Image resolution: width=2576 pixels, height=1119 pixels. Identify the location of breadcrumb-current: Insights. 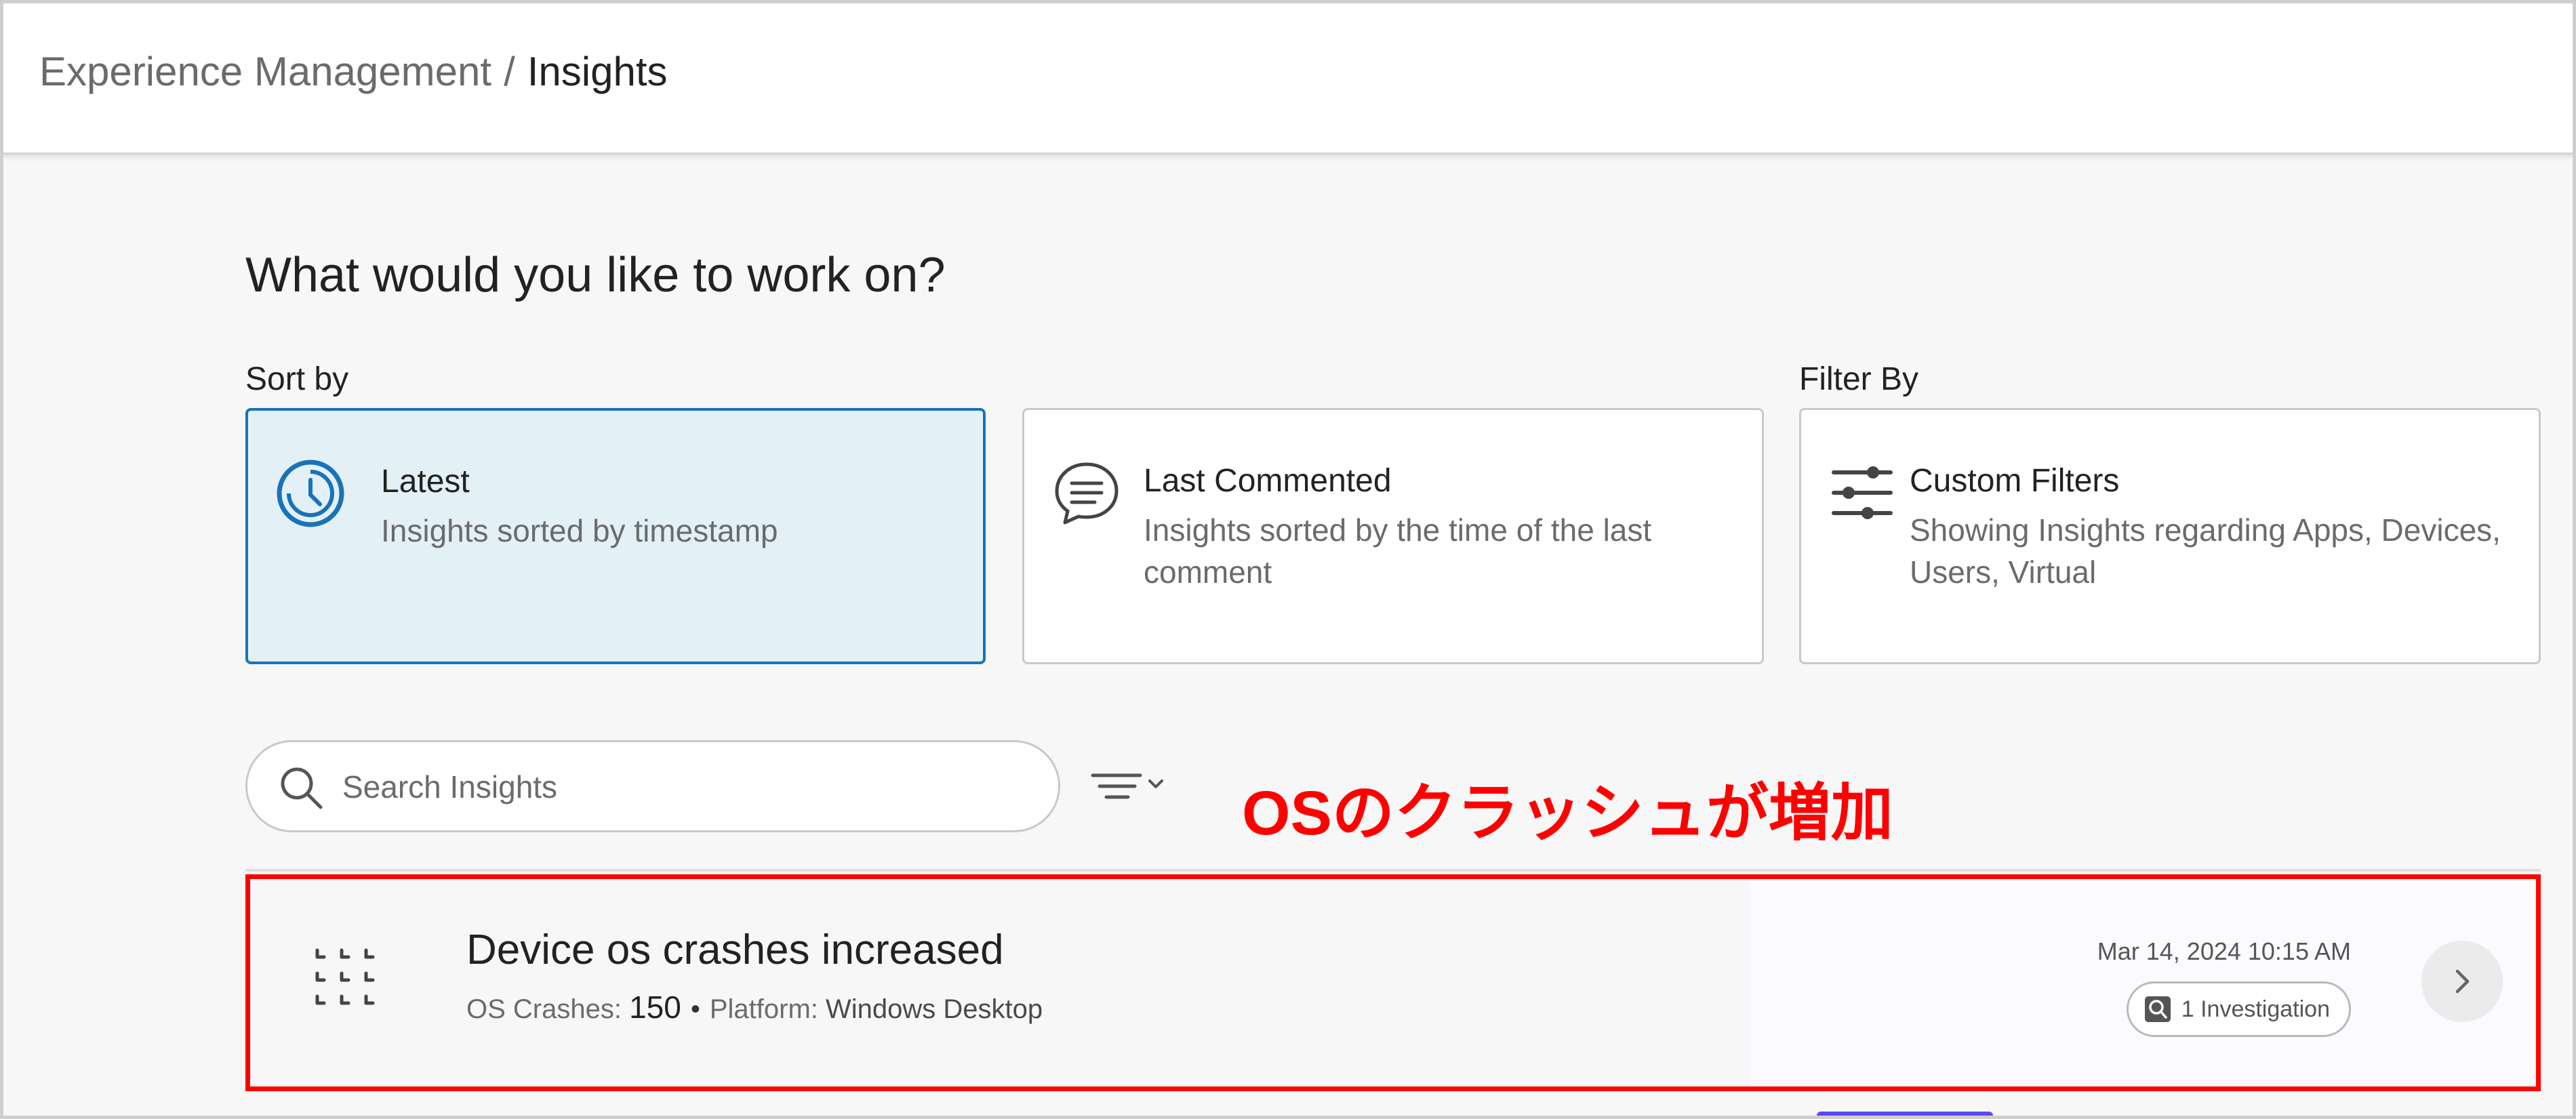
(597, 71).